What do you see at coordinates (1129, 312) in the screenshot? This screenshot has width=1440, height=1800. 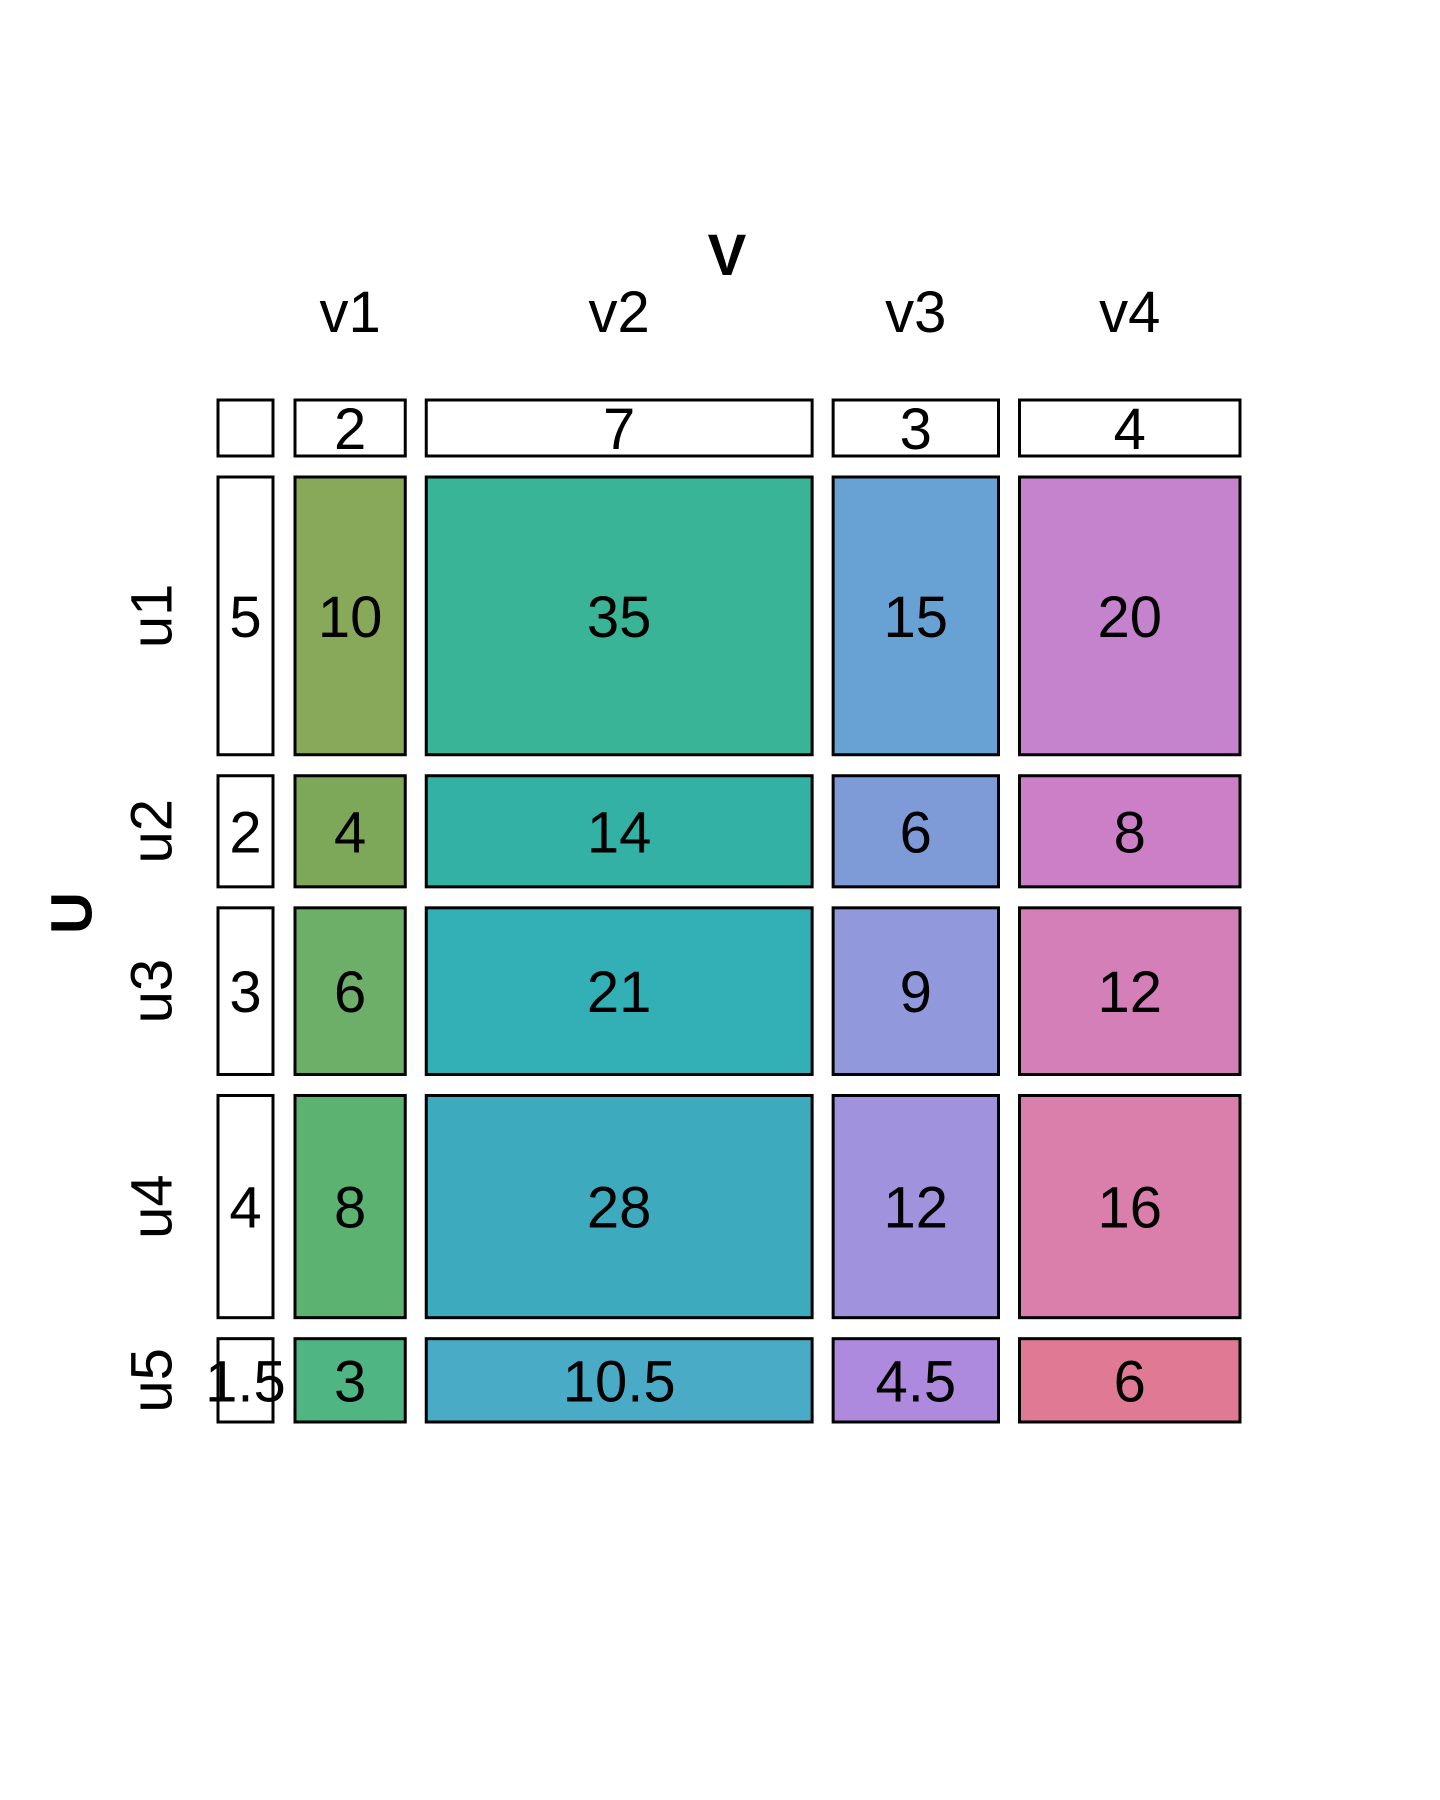 I see `column-label-v4: v4` at bounding box center [1129, 312].